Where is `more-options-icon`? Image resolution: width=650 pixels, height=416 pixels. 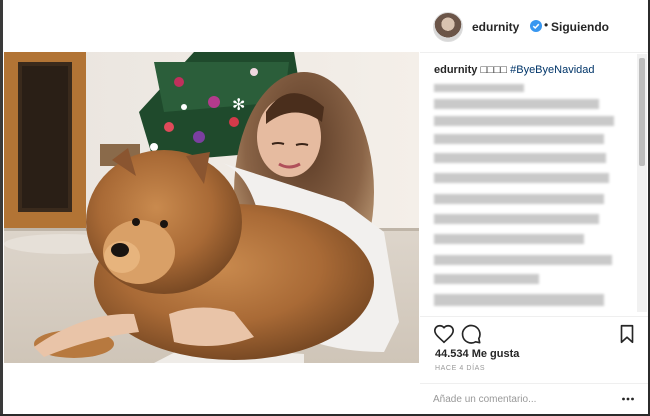
more-options-icon is located at coordinates (628, 399).